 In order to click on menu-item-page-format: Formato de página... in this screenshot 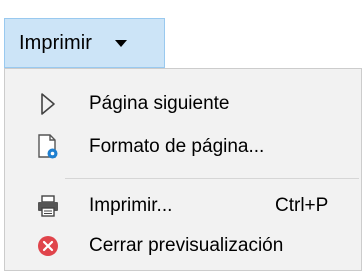, I will do `click(183, 147)`.